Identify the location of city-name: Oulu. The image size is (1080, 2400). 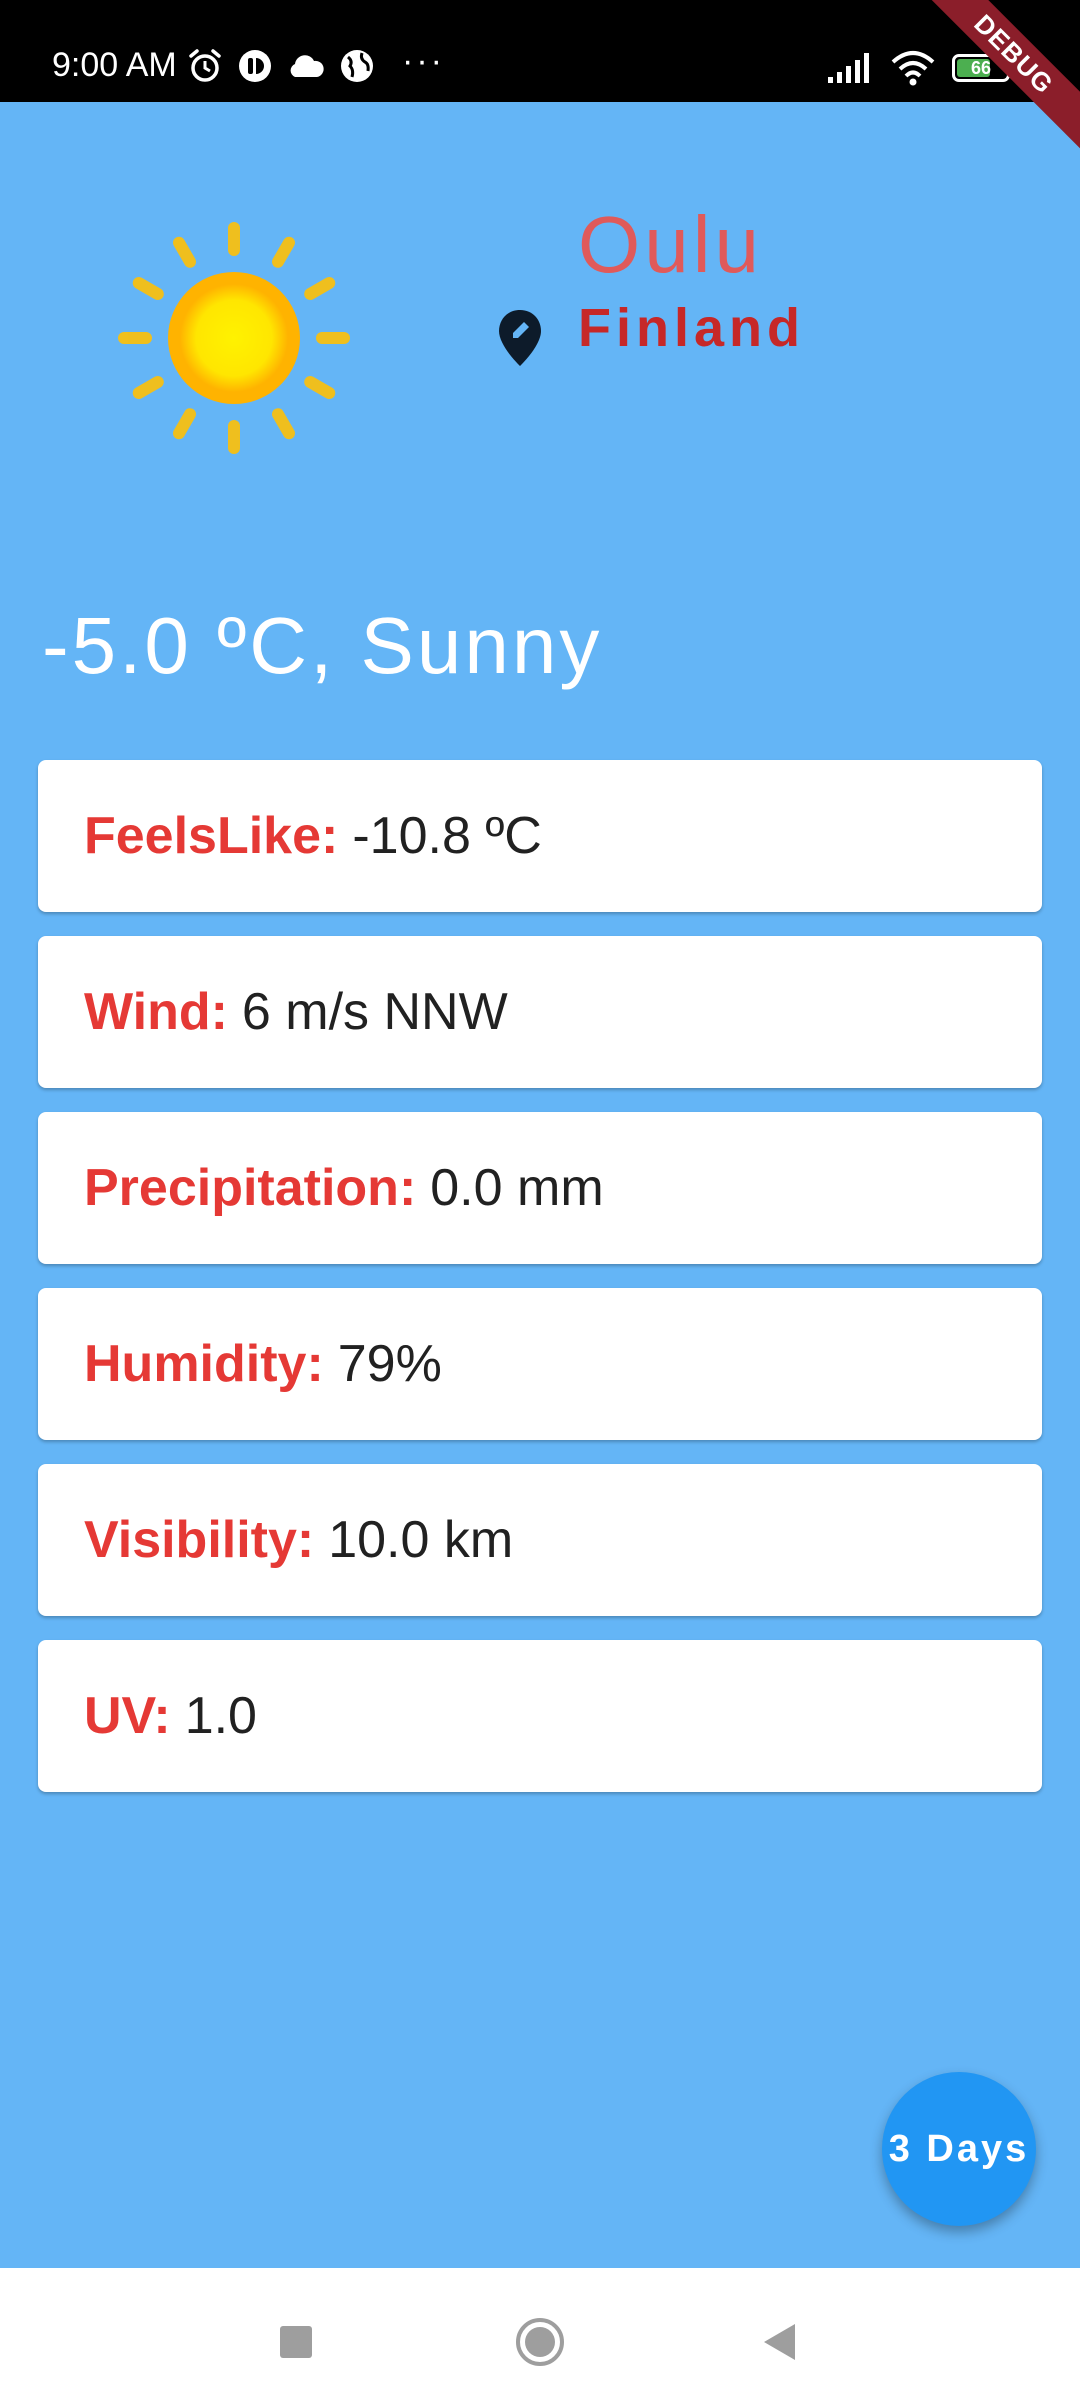
(670, 244).